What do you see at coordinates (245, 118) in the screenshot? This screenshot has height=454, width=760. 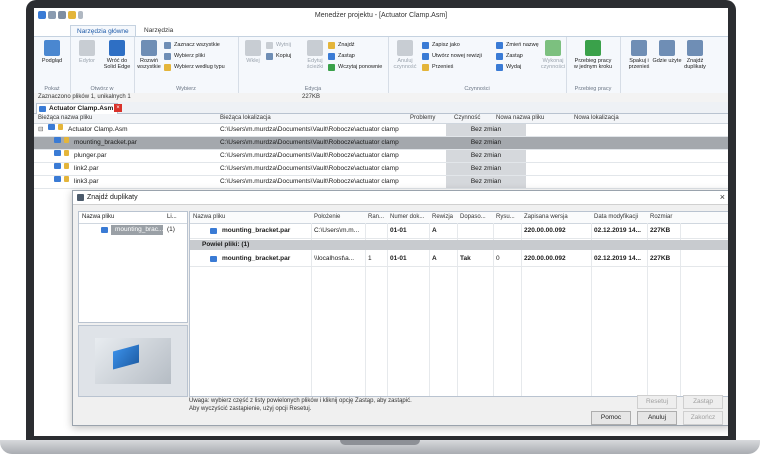 I see `col-current-location: Bieżąca lokalizacja` at bounding box center [245, 118].